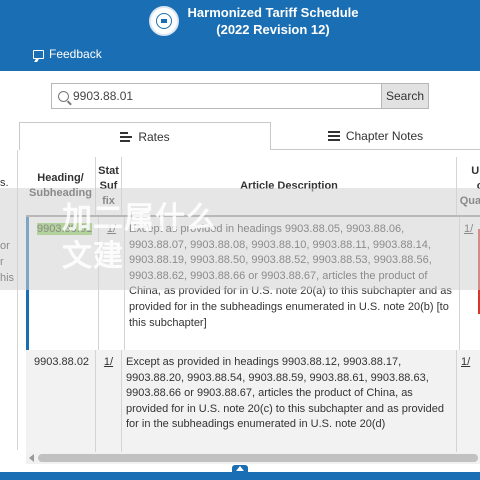 The width and height of the screenshot is (480, 480). What do you see at coordinates (108, 170) in the screenshot?
I see `column-header-text: Stat` at bounding box center [108, 170].